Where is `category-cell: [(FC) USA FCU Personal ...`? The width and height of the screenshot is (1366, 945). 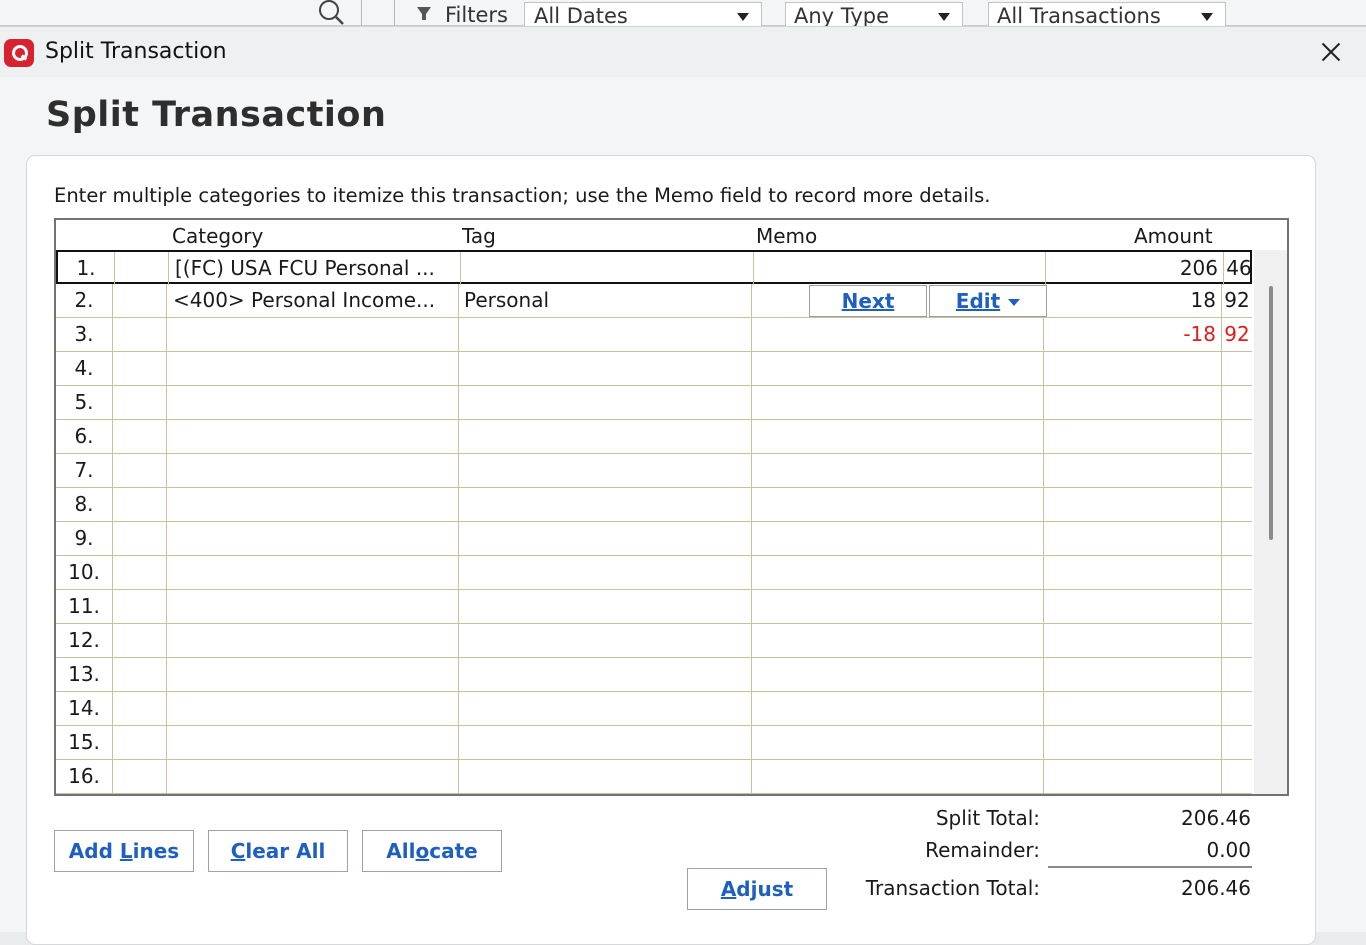 category-cell: [(FC) USA FCU Personal ... is located at coordinates (315, 268).